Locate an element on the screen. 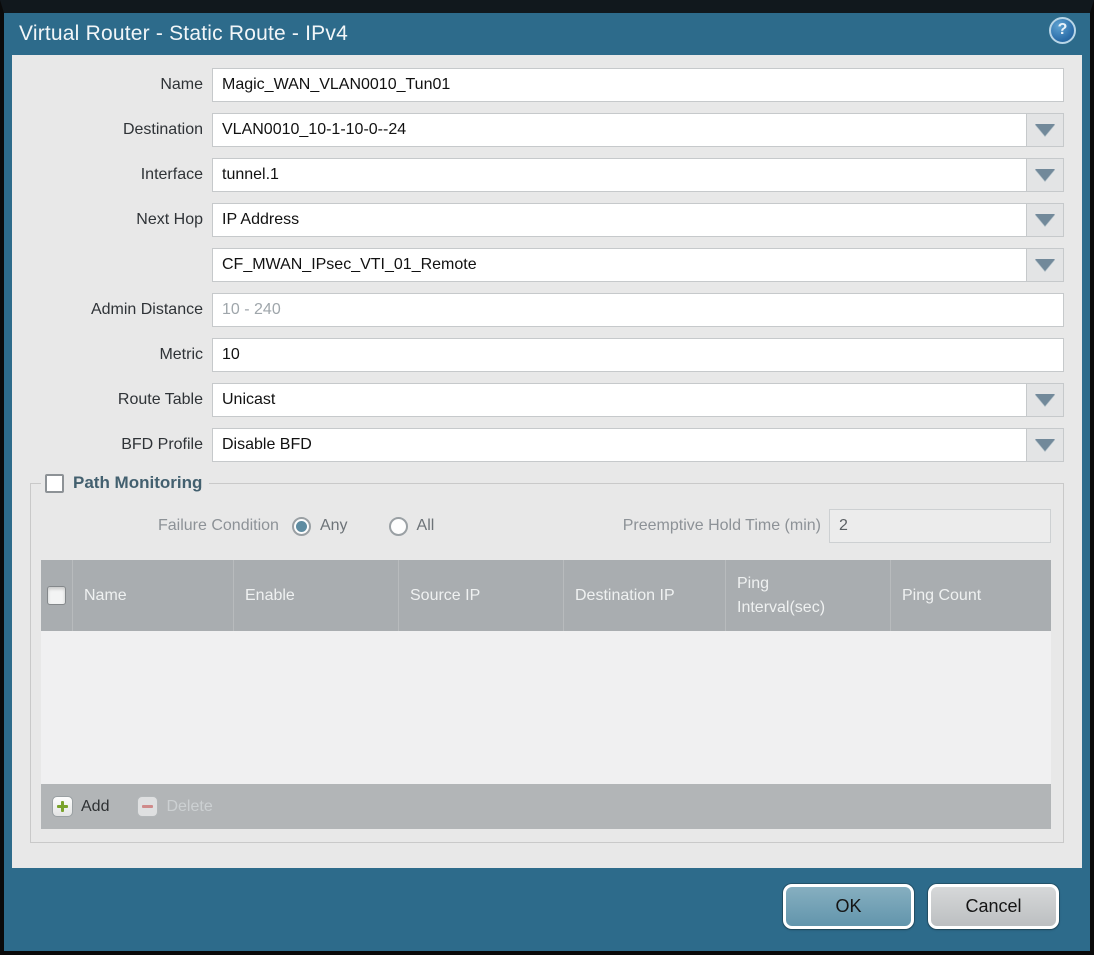 The width and height of the screenshot is (1094, 955). preemptive-hold-time-input is located at coordinates (940, 526).